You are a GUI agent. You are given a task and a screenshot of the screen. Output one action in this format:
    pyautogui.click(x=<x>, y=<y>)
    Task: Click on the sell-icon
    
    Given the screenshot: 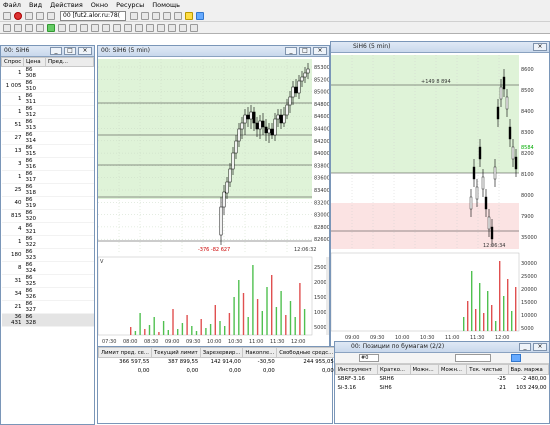 What is the action you would take?
    pyautogui.click(x=62, y=28)
    